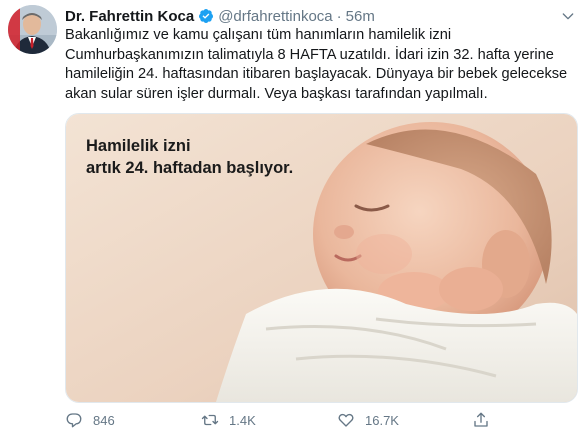 The width and height of the screenshot is (588, 443). What do you see at coordinates (382, 420) in the screenshot?
I see `like-count: 16.7K` at bounding box center [382, 420].